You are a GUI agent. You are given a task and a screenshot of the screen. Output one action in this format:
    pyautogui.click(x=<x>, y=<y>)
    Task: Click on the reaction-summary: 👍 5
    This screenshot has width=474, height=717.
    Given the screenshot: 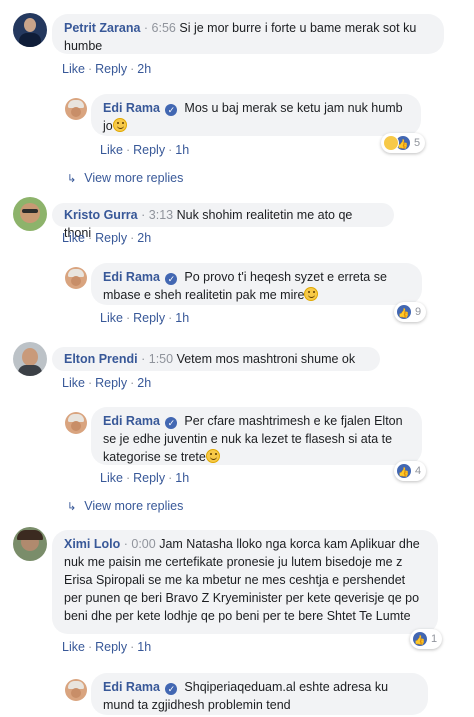 What is the action you would take?
    pyautogui.click(x=403, y=143)
    